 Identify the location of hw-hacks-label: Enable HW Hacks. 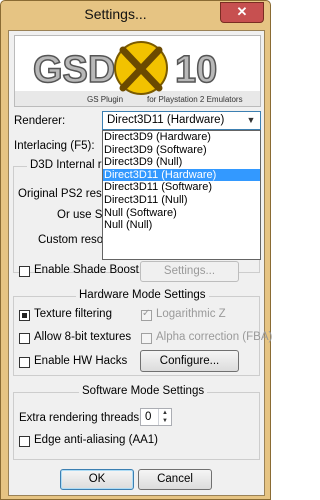
(80, 361).